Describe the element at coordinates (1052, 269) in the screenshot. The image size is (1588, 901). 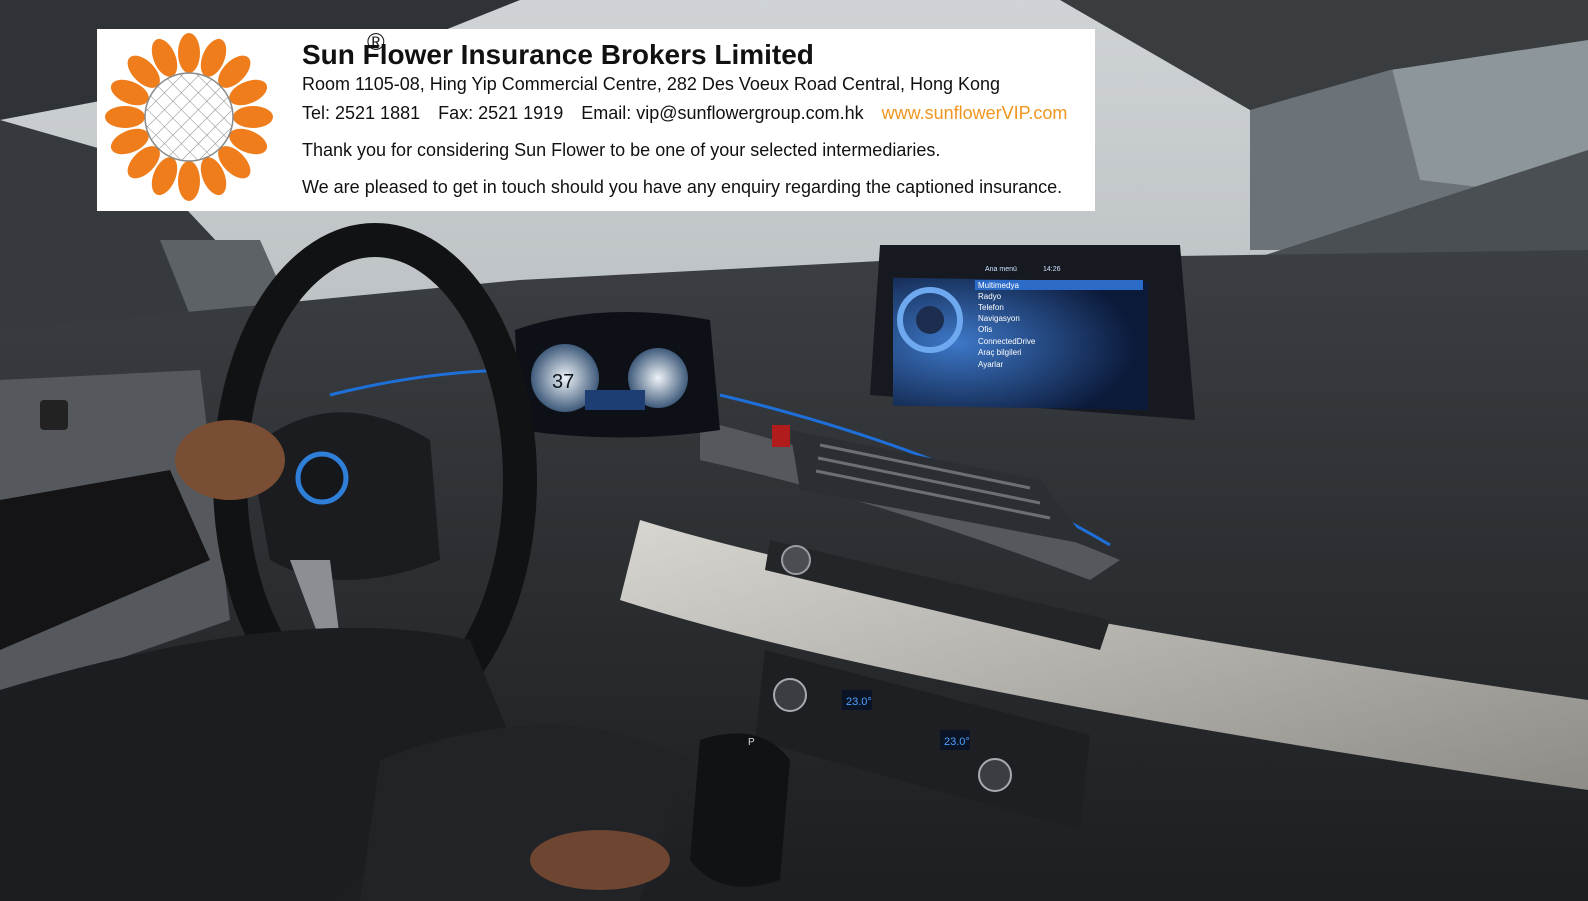
I see `screen-time: 14:26` at that location.